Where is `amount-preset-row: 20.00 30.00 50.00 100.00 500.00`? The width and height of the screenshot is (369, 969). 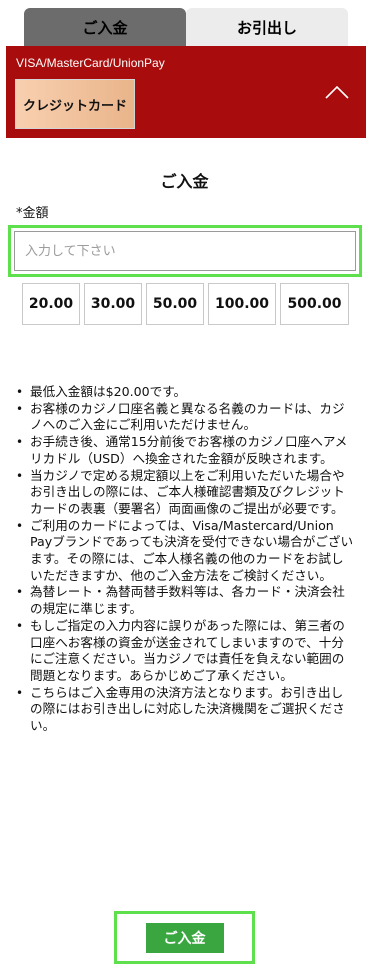 amount-preset-row: 20.00 30.00 50.00 100.00 500.00 is located at coordinates (186, 304).